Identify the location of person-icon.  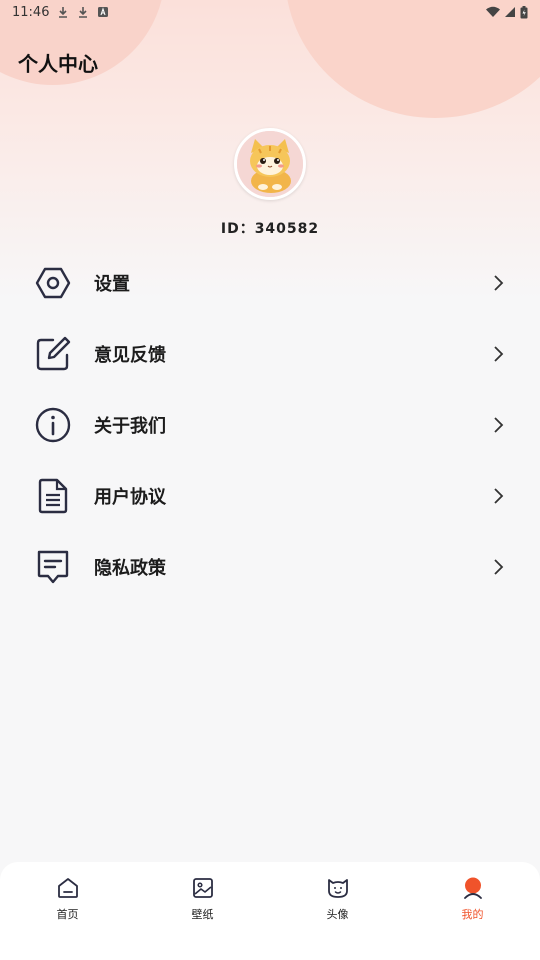
(472, 888).